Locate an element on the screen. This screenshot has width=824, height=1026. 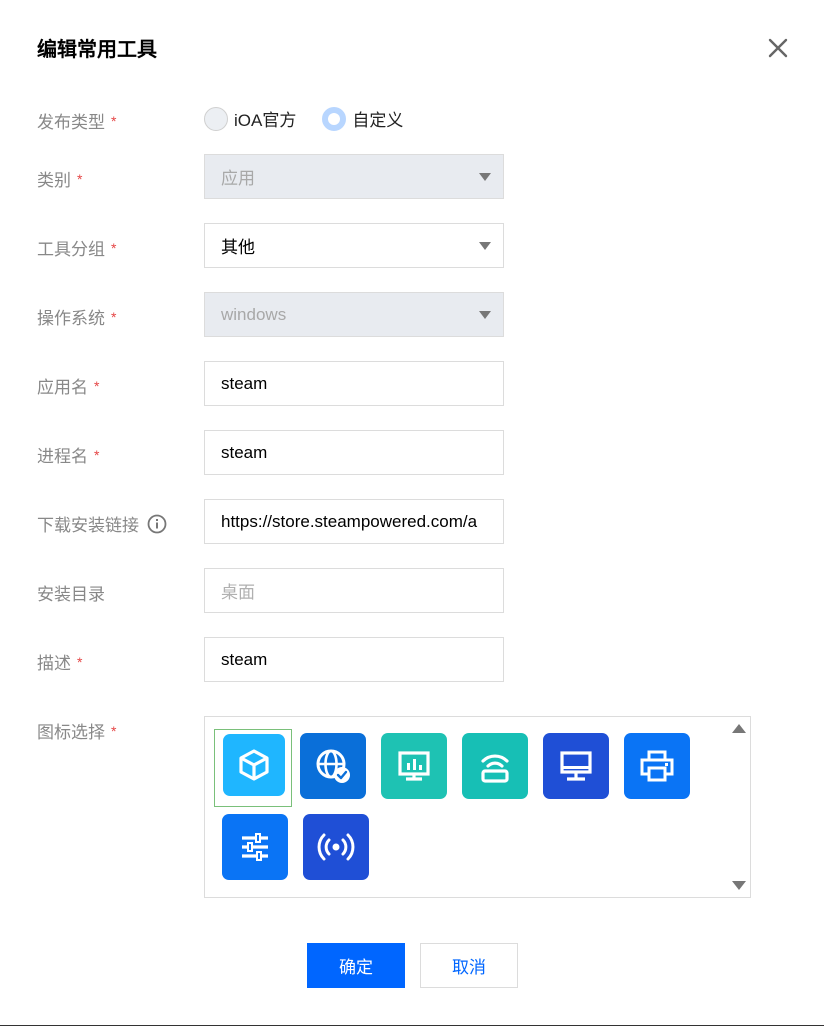
os-label: 操作系统 * is located at coordinates (76, 316).